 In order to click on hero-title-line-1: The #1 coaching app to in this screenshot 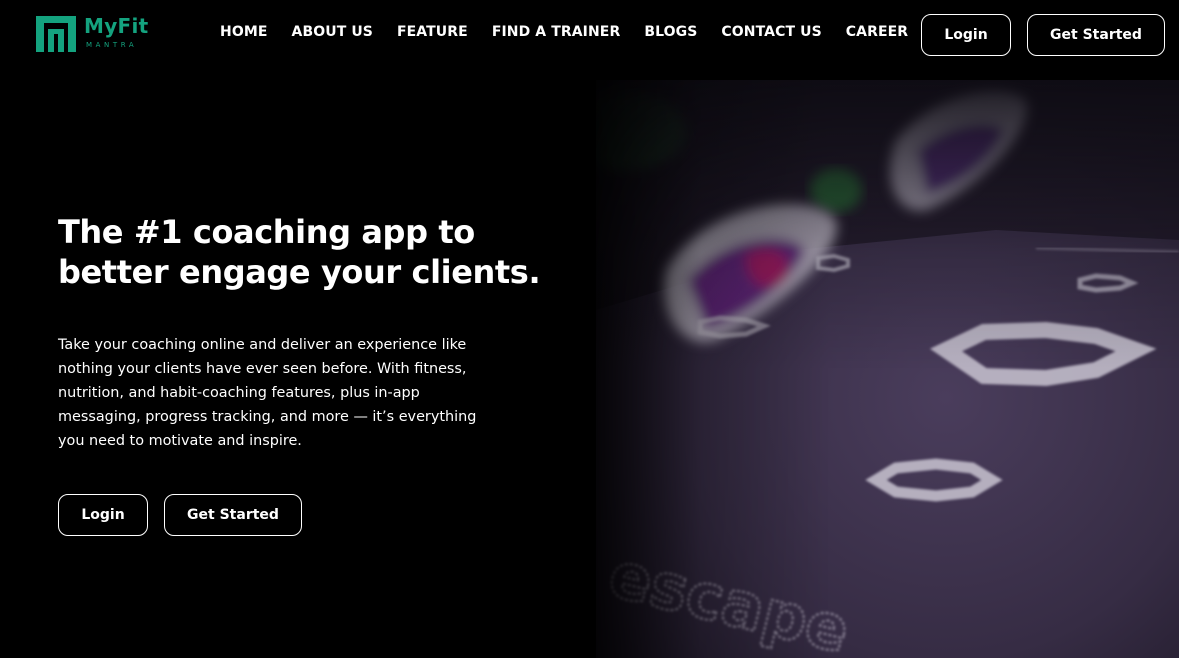, I will do `click(266, 232)`.